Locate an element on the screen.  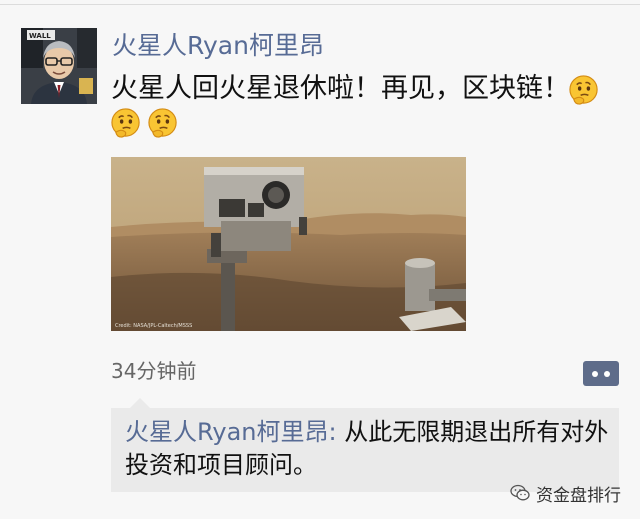
comment-arrow is located at coordinates (140, 403).